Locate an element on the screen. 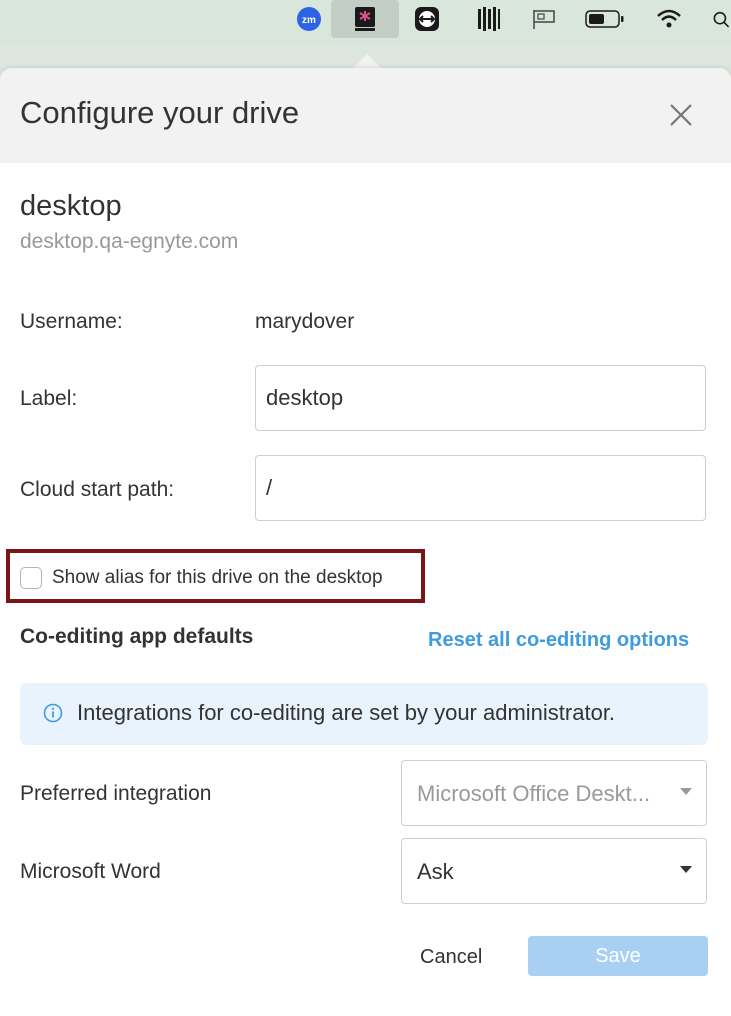 The width and height of the screenshot is (731, 1016). label-input is located at coordinates (480, 398).